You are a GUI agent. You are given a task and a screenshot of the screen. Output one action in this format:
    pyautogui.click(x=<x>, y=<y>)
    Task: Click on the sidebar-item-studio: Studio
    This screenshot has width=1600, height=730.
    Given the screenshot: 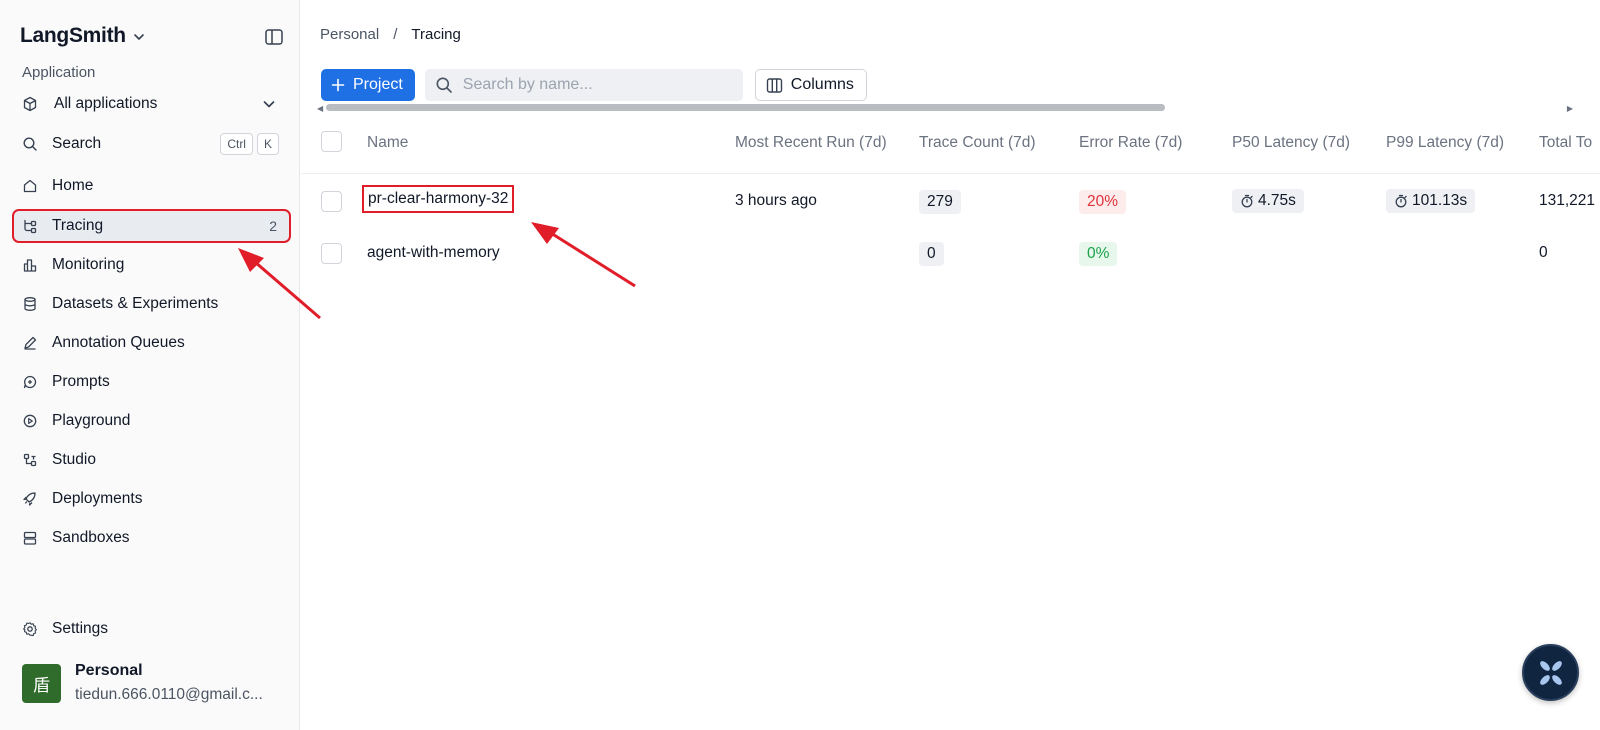 What is the action you would take?
    pyautogui.click(x=151, y=460)
    